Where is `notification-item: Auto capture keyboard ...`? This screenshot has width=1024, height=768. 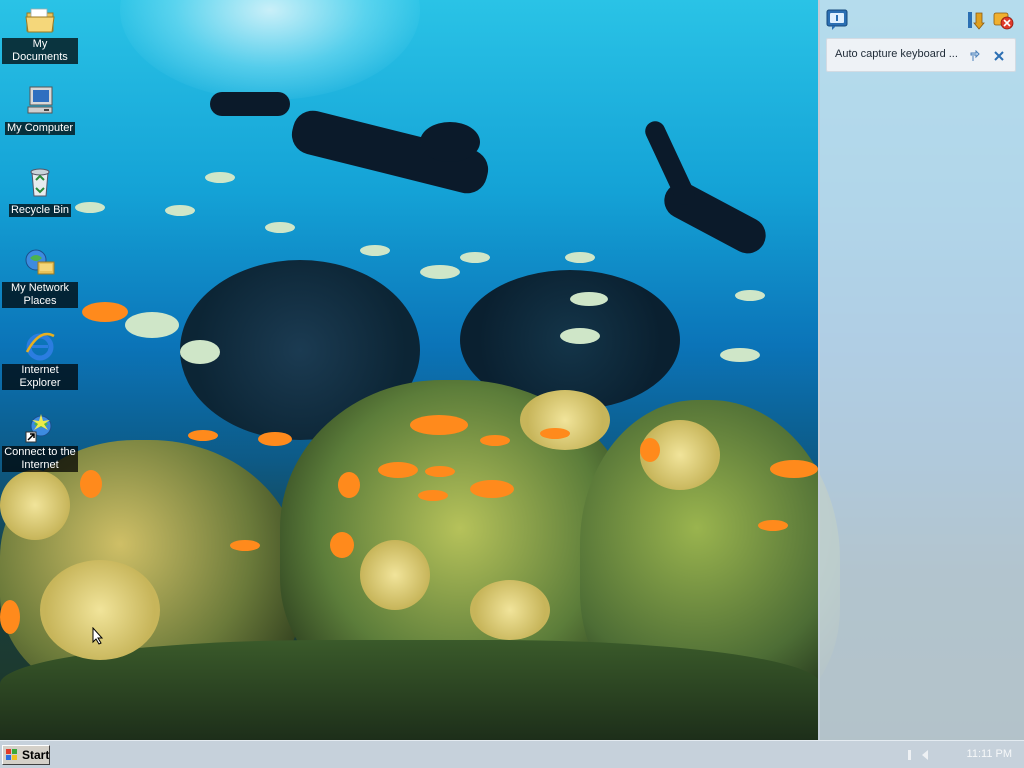
notification-item: Auto capture keyboard ... is located at coordinates (921, 55).